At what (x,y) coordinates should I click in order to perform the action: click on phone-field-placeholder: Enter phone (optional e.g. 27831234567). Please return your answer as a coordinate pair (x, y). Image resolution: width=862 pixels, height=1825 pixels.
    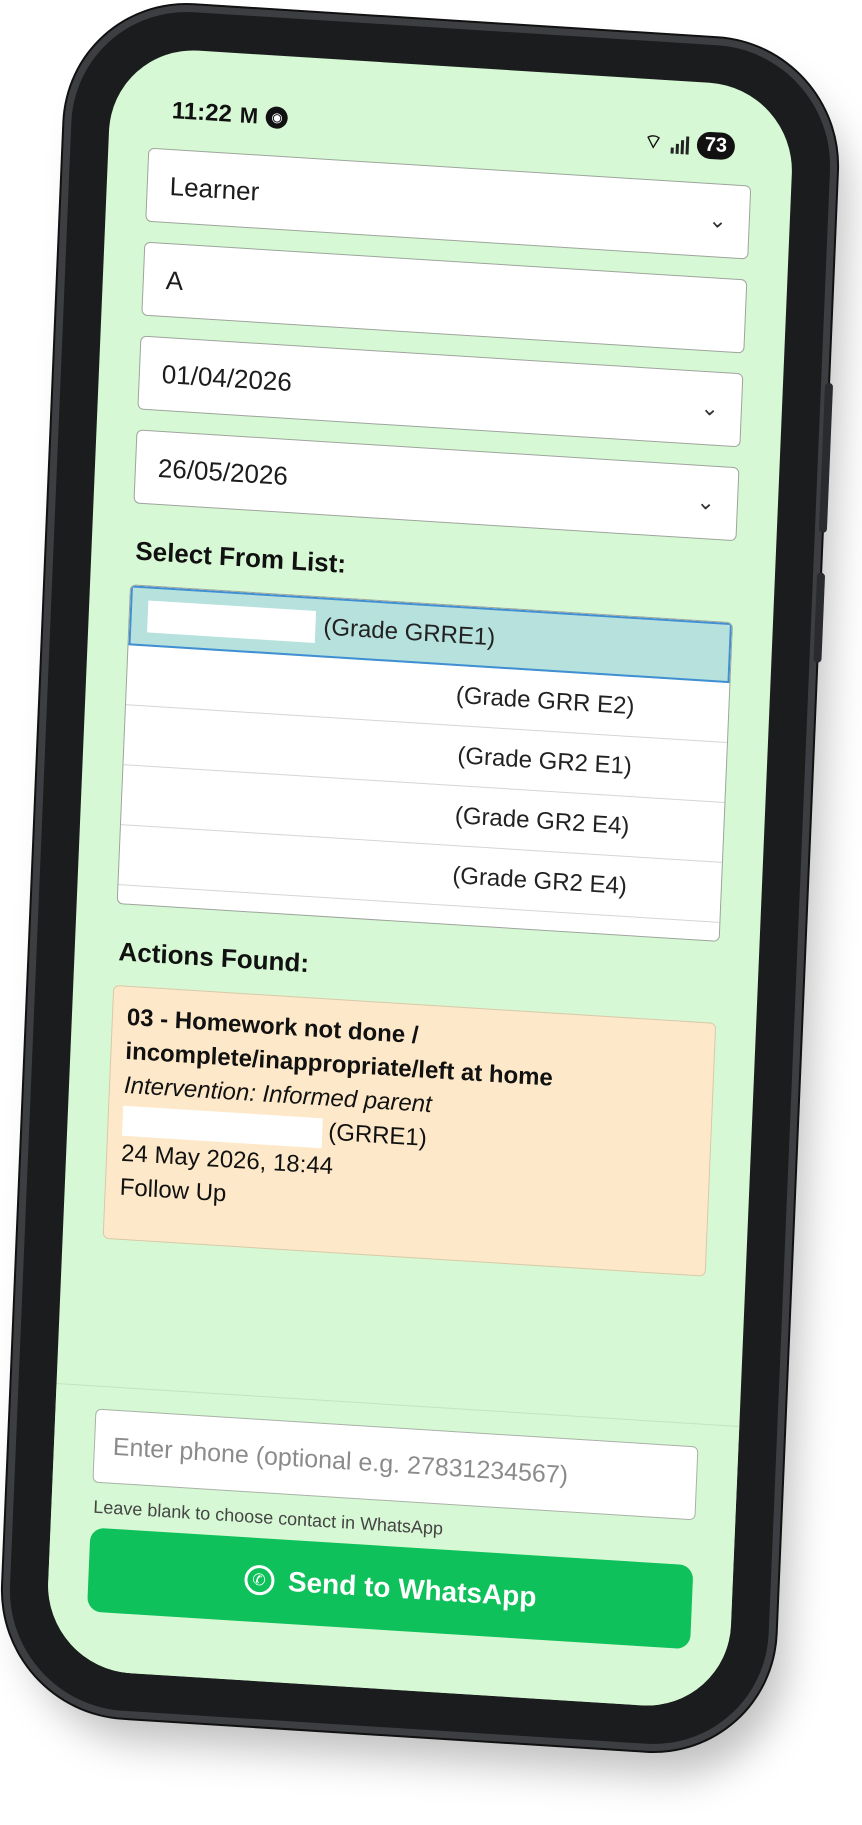
    Looking at the image, I should click on (340, 1460).